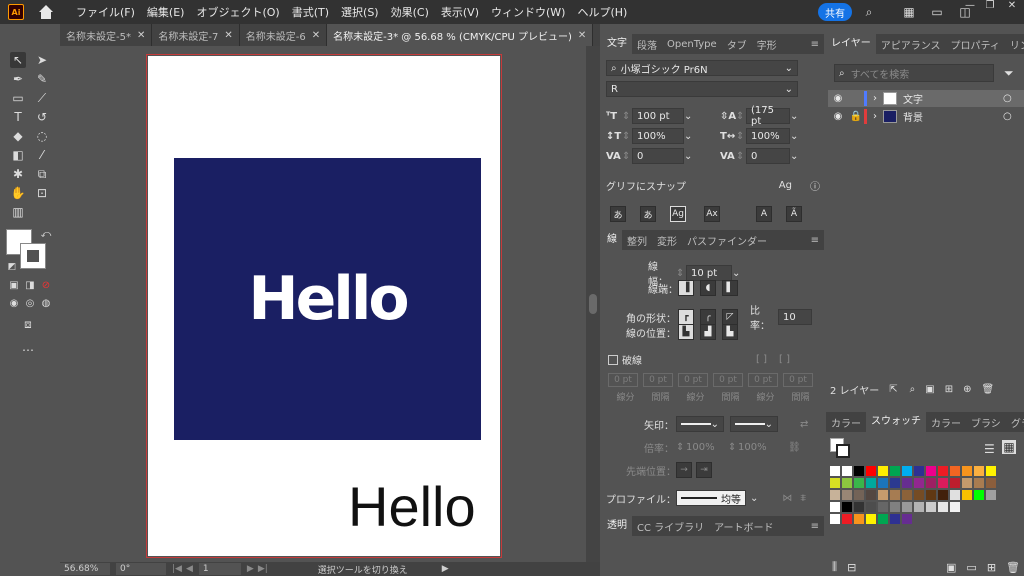 The width and height of the screenshot is (1024, 576). I want to click on tip-at-end-icon: ⇥, so click(704, 470).